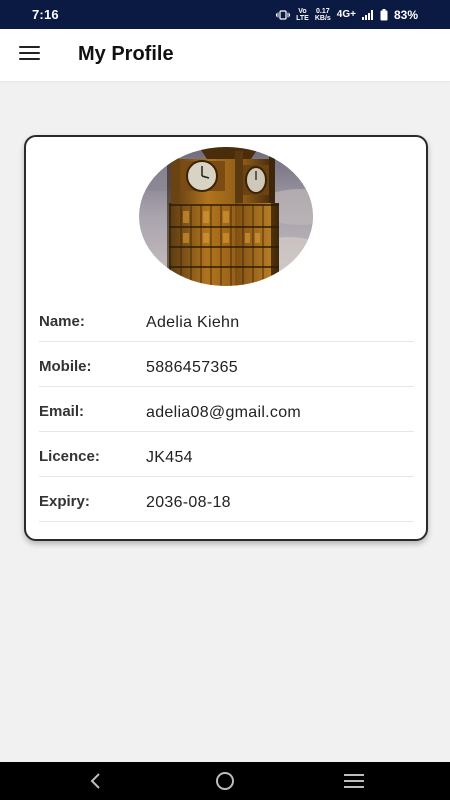 This screenshot has width=450, height=800. Describe the element at coordinates (354, 781) in the screenshot. I see `recents-menu-icon` at that location.